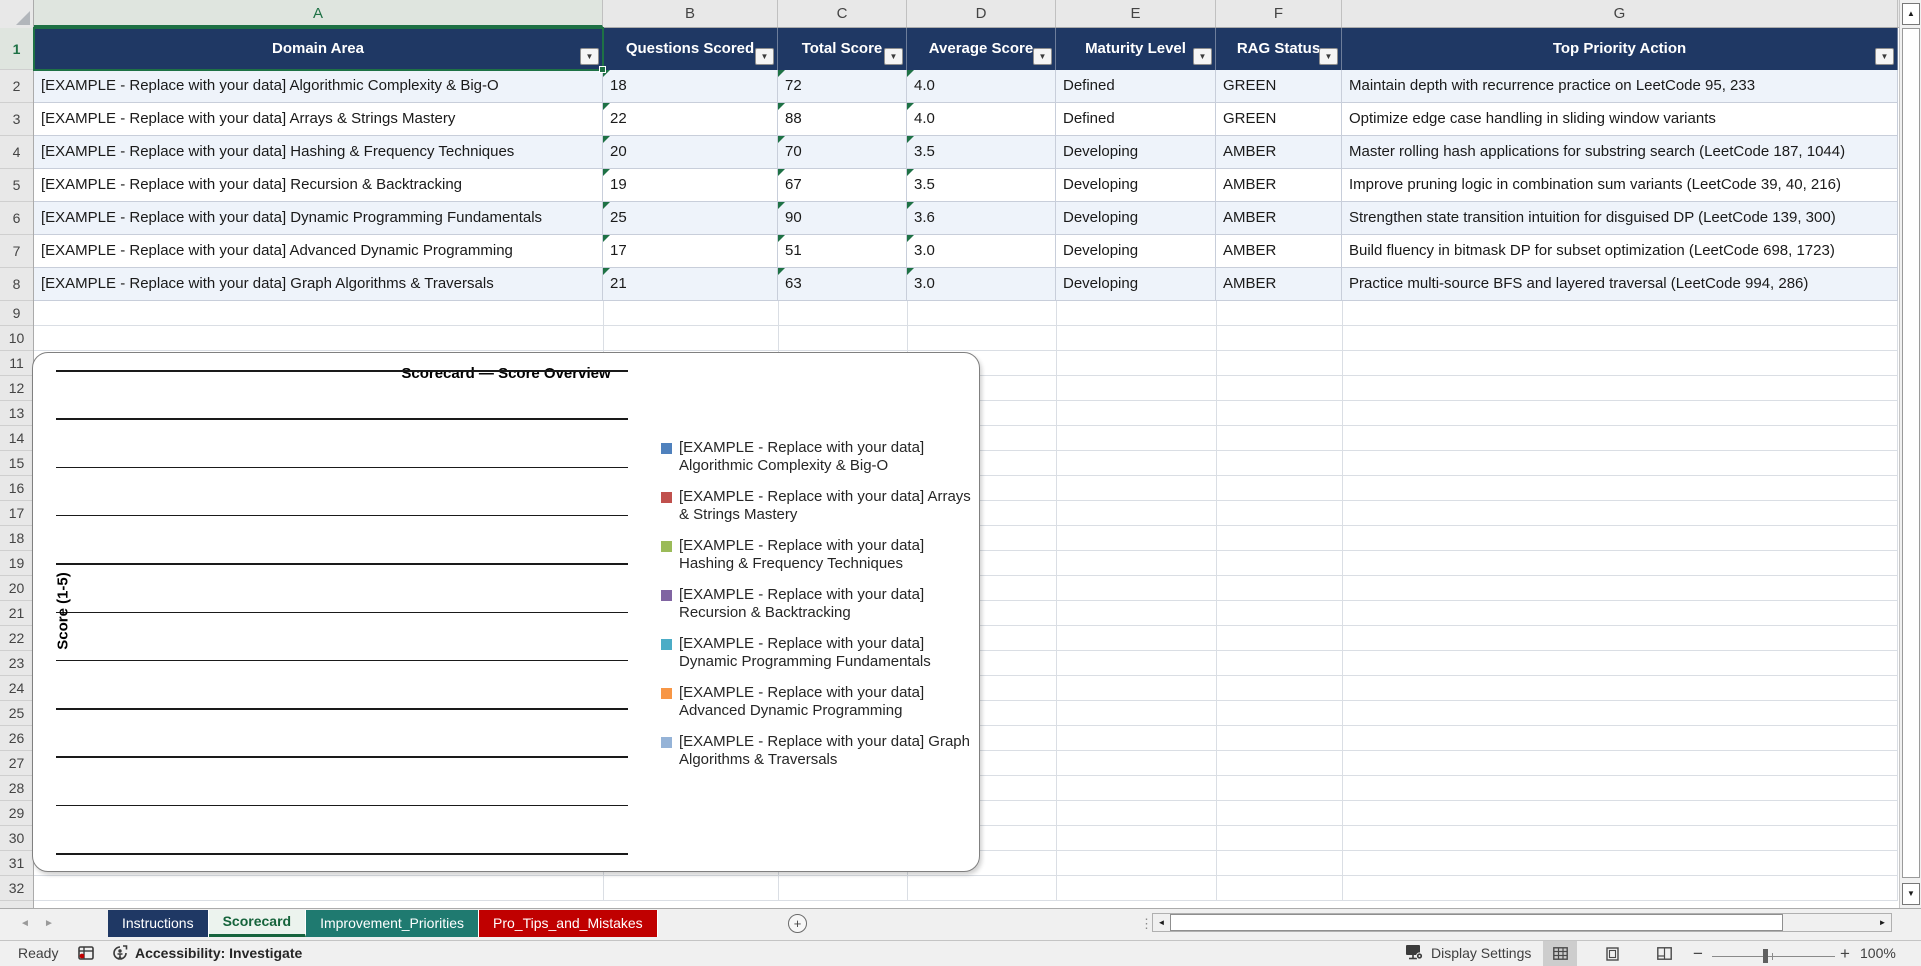 This screenshot has width=1921, height=966. Describe the element at coordinates (16, 513) in the screenshot. I see `row-header-17: 17` at that location.